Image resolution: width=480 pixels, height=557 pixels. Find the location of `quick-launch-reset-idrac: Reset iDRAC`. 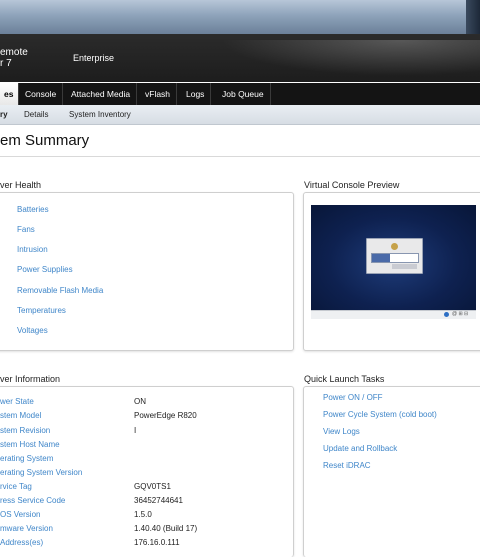

quick-launch-reset-idrac: Reset iDRAC is located at coordinates (347, 465).